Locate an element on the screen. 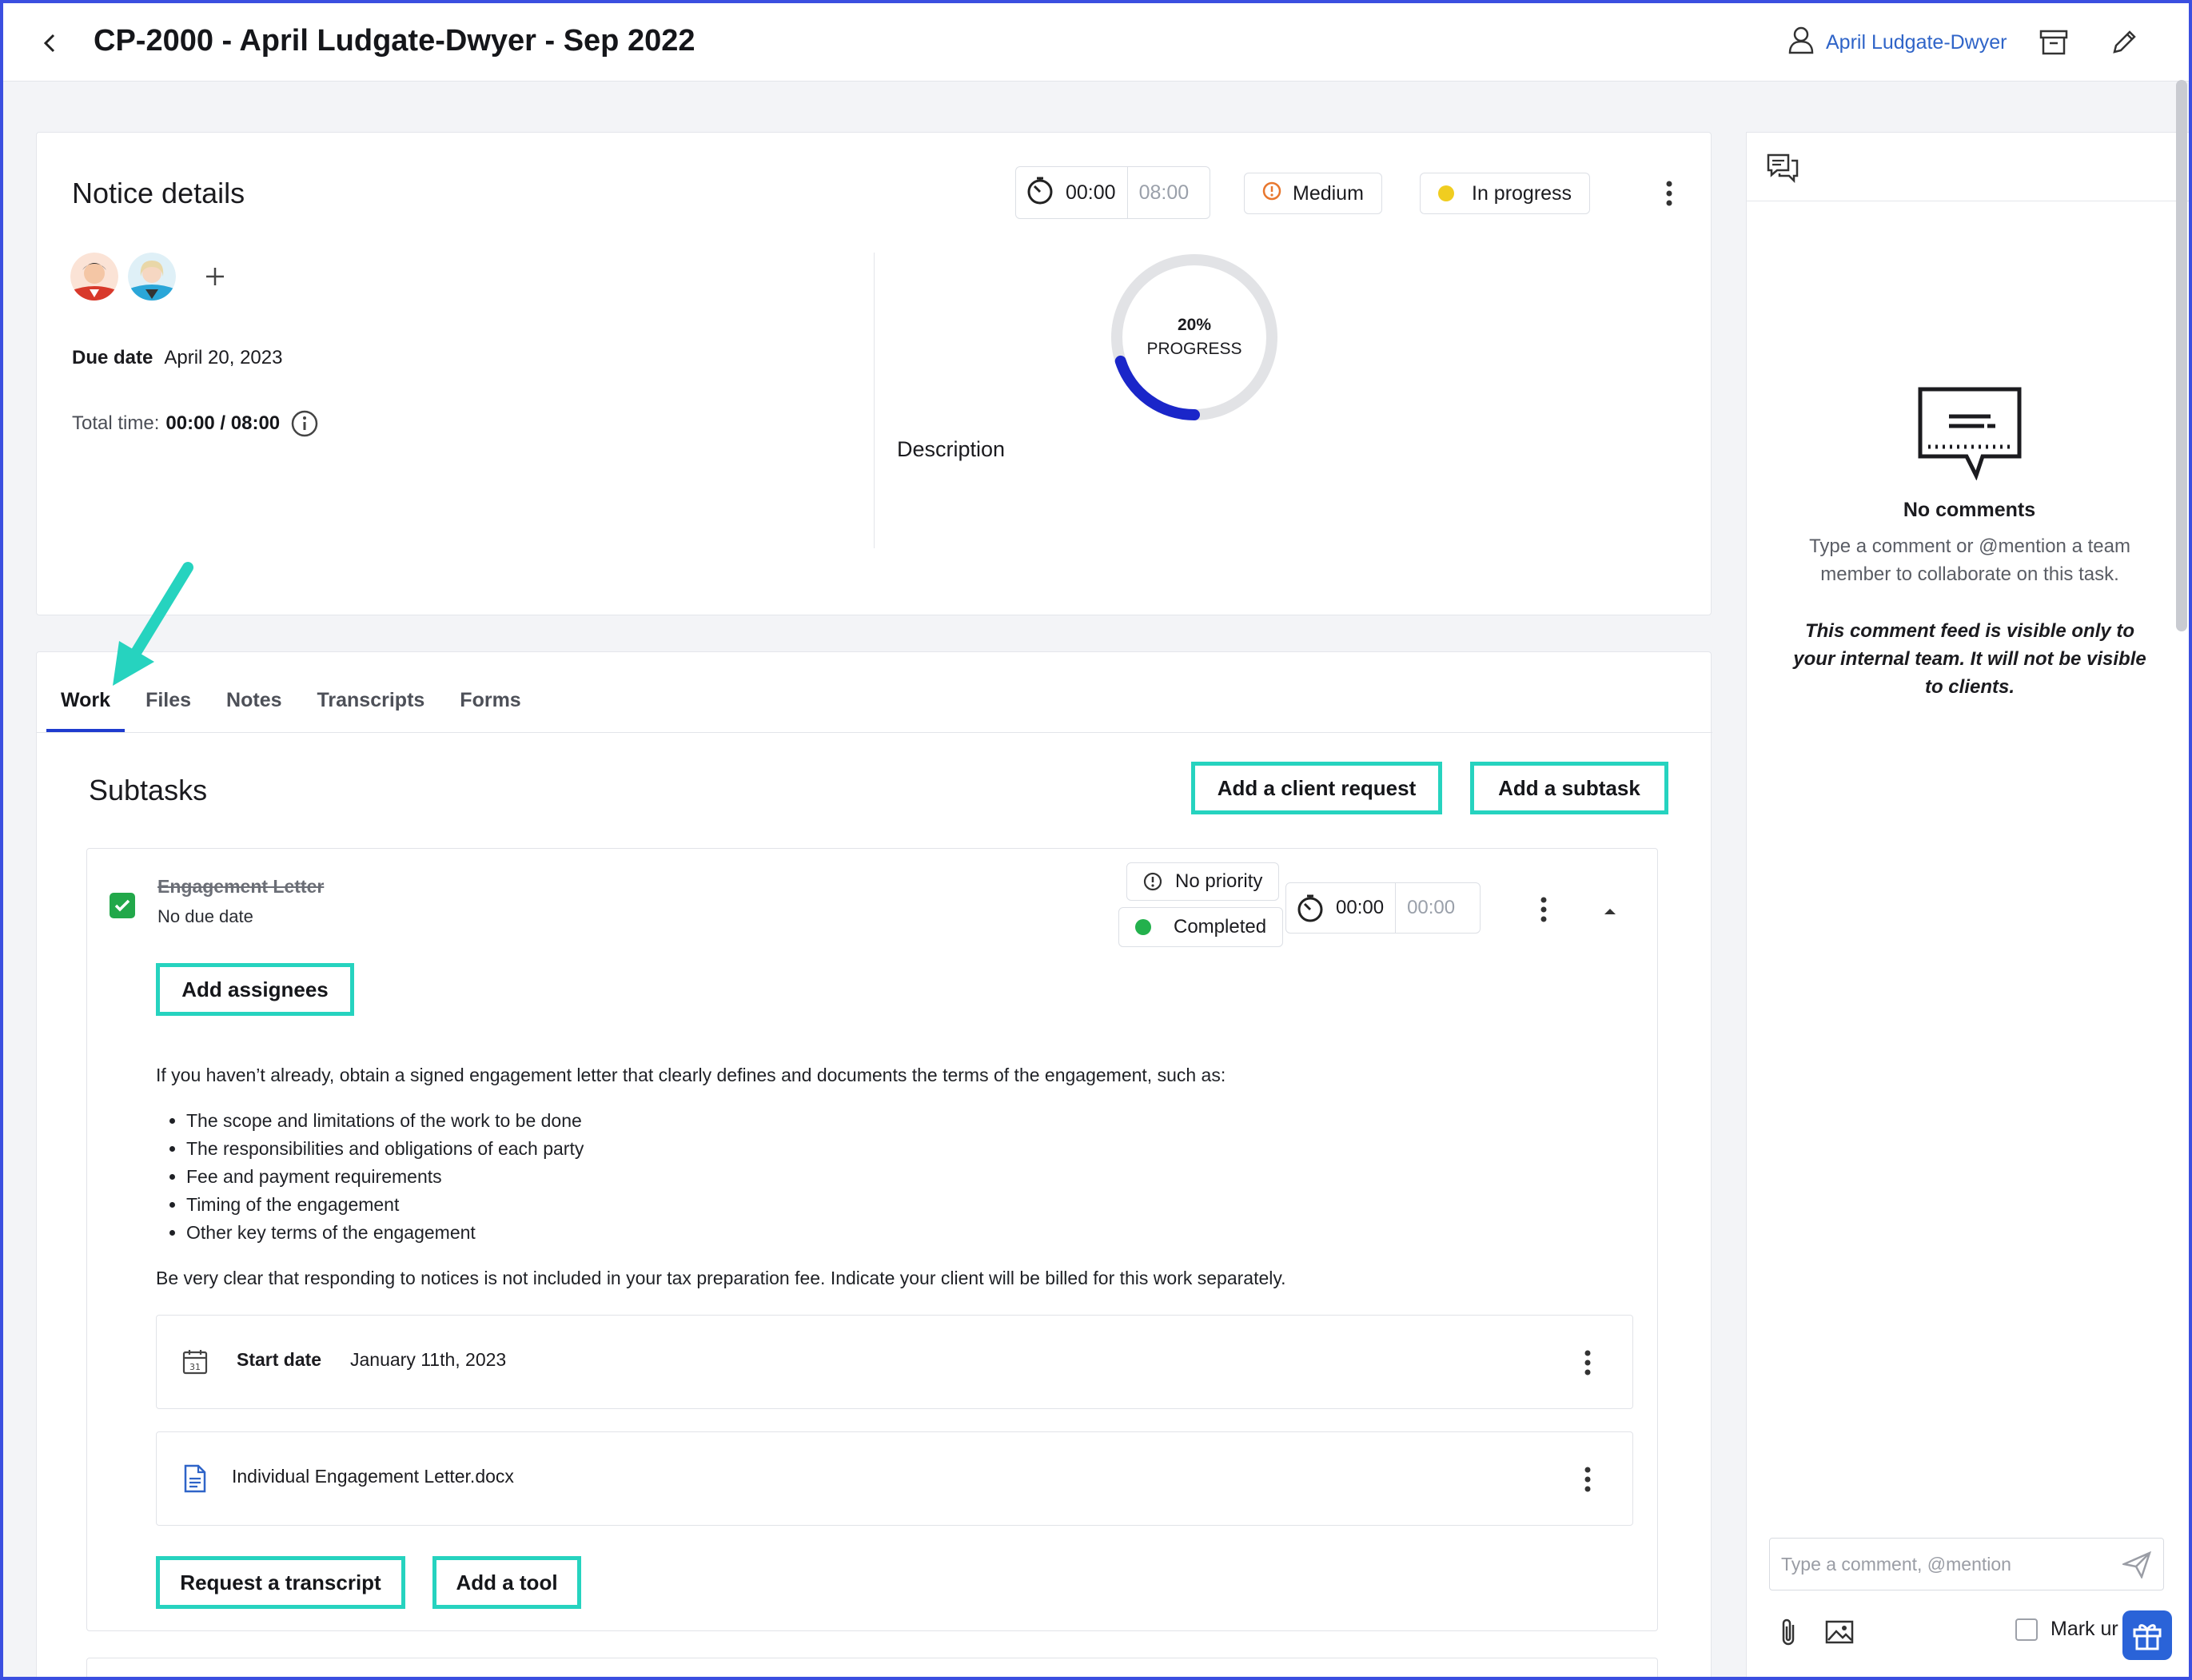 This screenshot has width=2192, height=1680. due-date: Due date April 20, 2023 is located at coordinates (177, 358).